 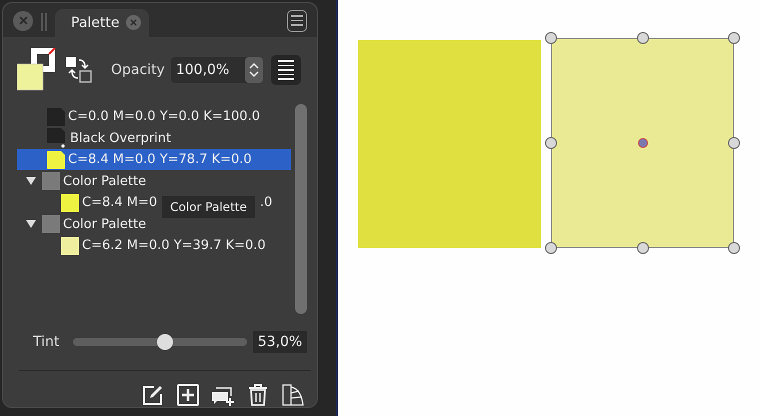 What do you see at coordinates (285, 70) in the screenshot?
I see `list-view-button` at bounding box center [285, 70].